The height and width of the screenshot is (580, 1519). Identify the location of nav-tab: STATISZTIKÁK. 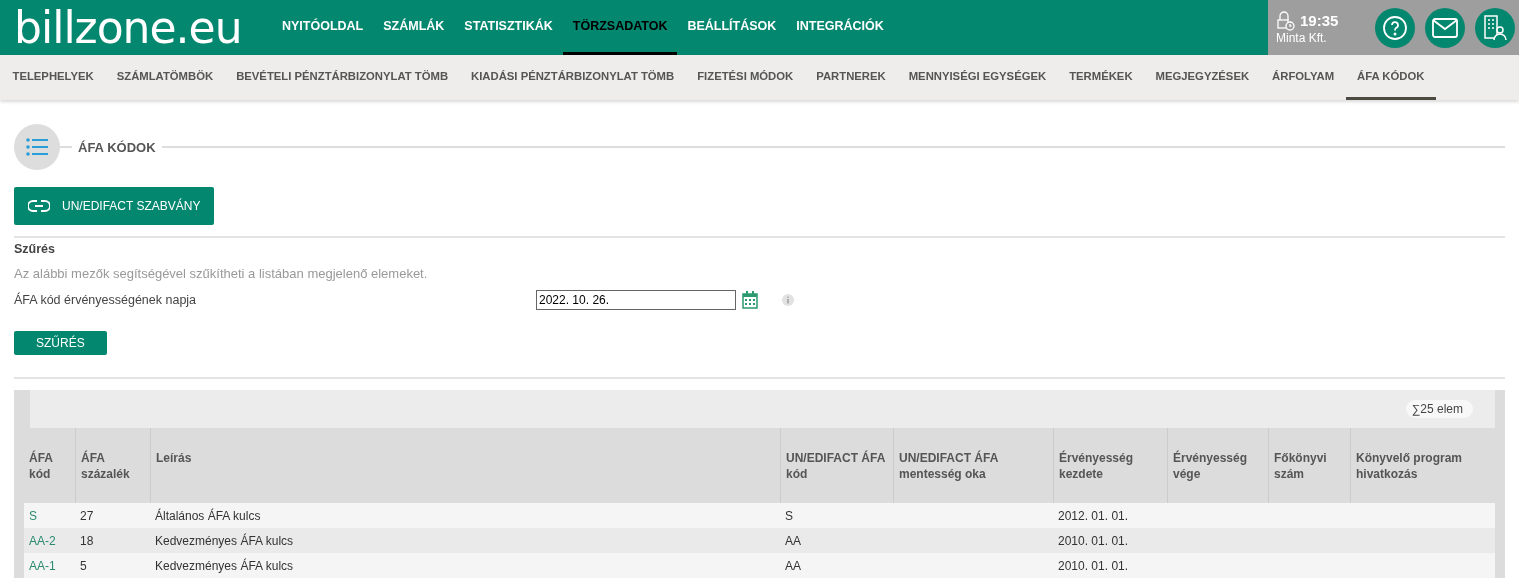
(508, 27).